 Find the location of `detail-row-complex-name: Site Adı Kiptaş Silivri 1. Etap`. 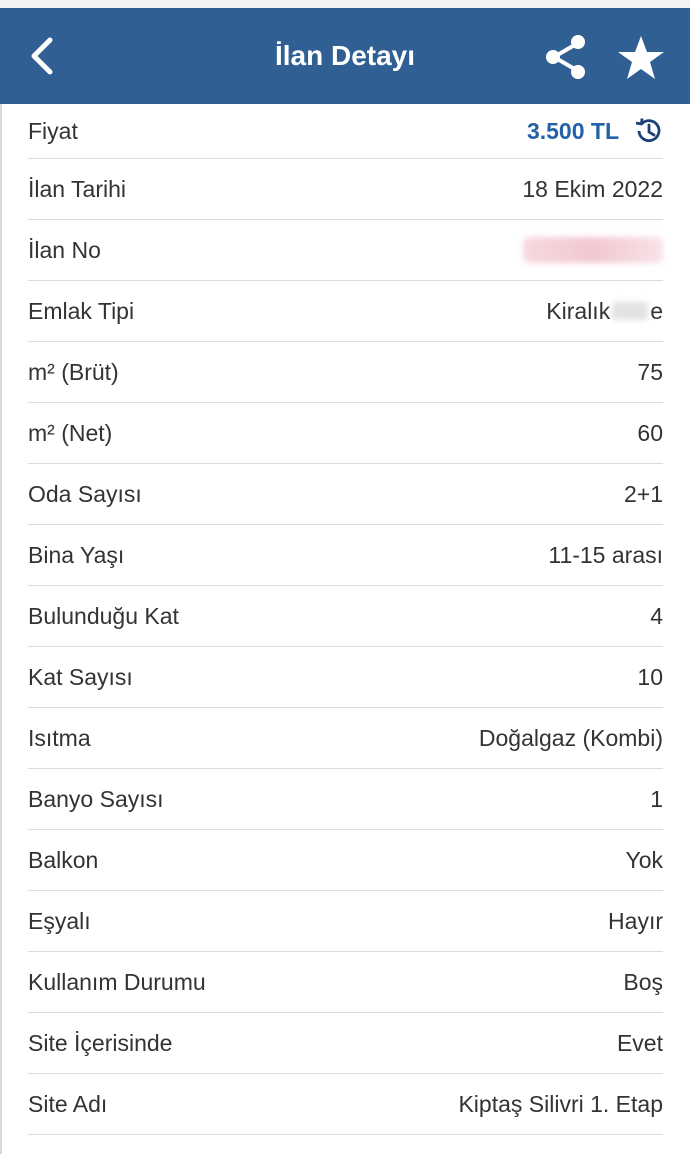

detail-row-complex-name: Site Adı Kiptaş Silivri 1. Etap is located at coordinates (345, 1104).